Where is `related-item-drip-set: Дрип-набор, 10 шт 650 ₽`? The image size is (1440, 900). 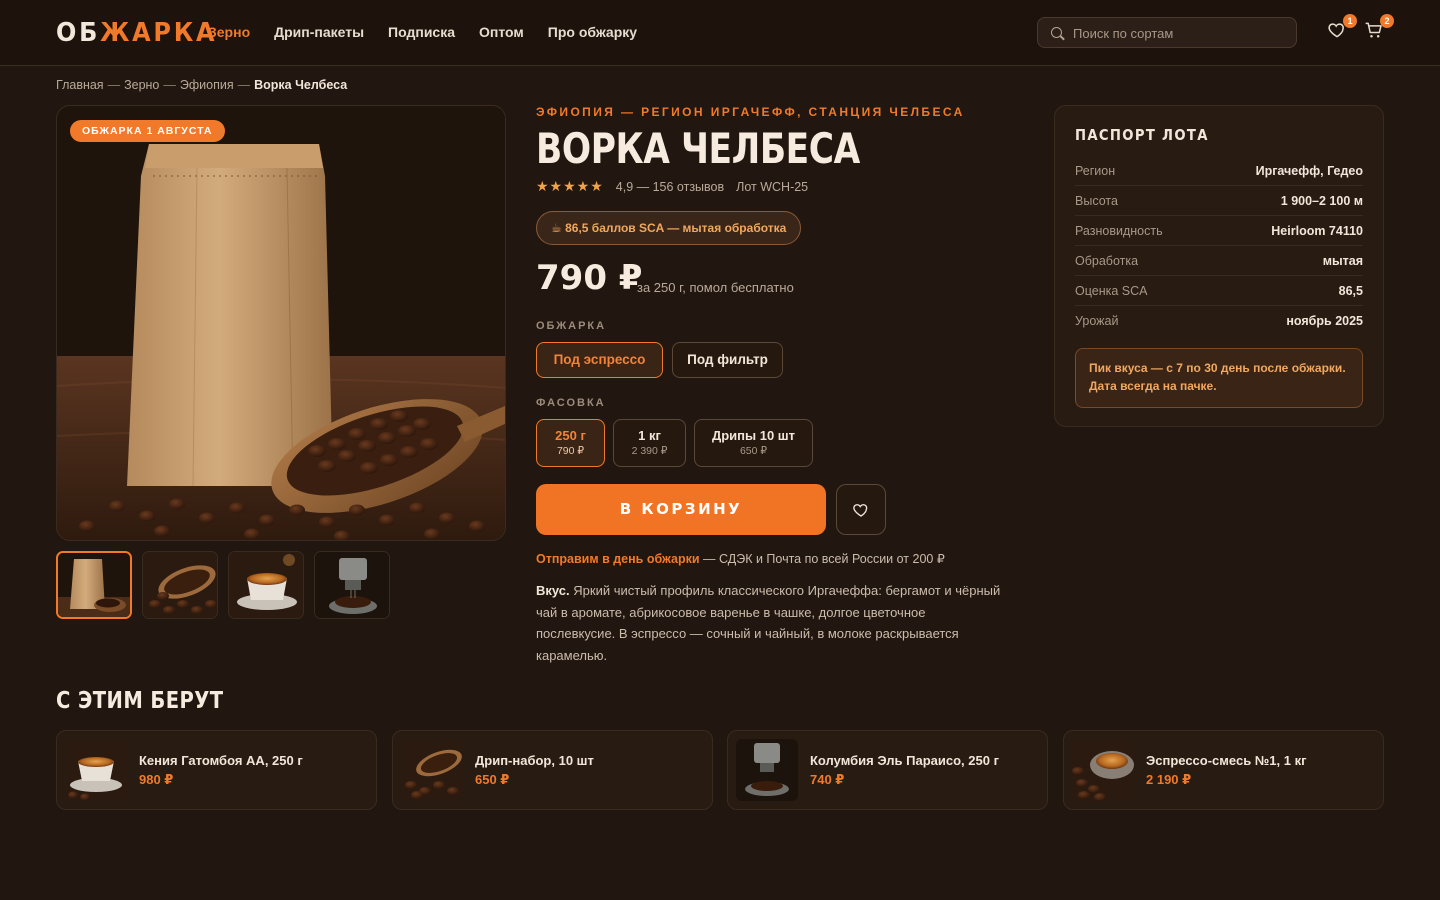
related-item-drip-set: Дрип-набор, 10 шт 650 ₽ is located at coordinates (552, 770).